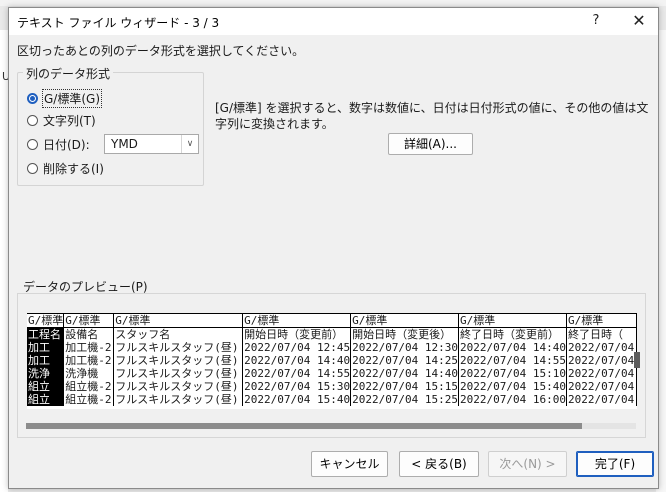  I want to click on radio-general-label: G/標準(G), so click(72, 98).